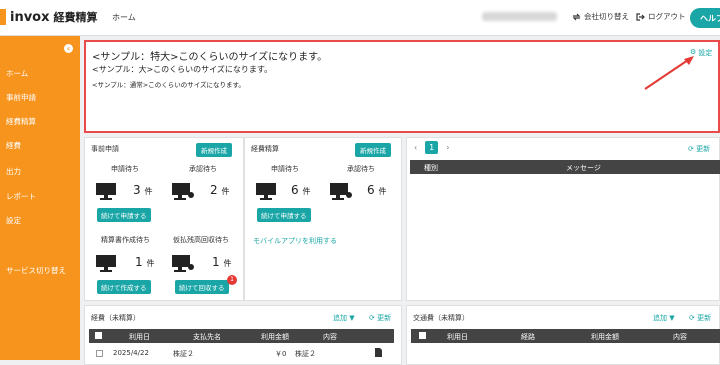 Image resolution: width=720 pixels, height=365 pixels. I want to click on transport-title: 交通費（未精算）, so click(441, 318).